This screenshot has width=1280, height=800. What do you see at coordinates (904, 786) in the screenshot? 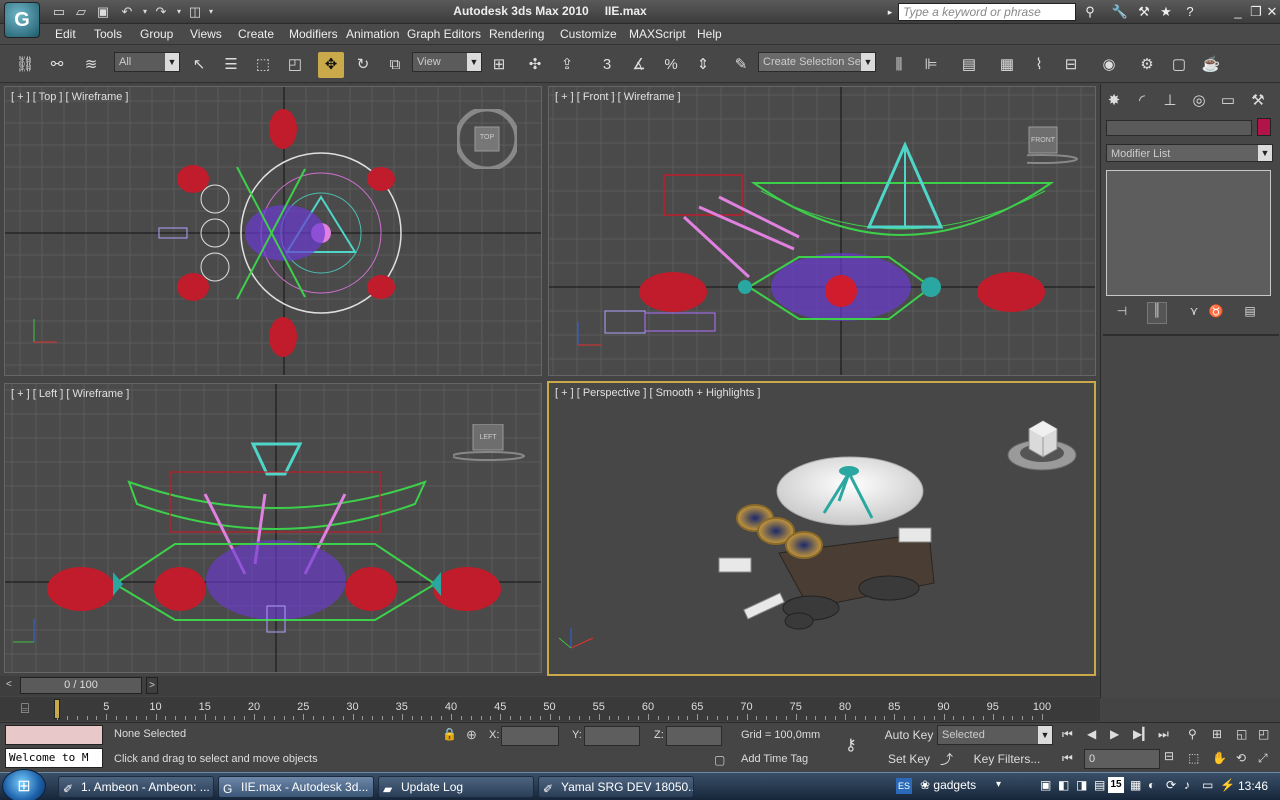
I see `language-indicator: ES` at bounding box center [904, 786].